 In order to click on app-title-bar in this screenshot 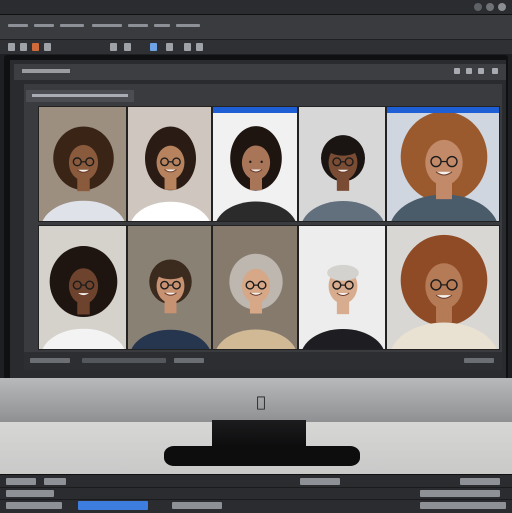, I will do `click(256, 7)`.